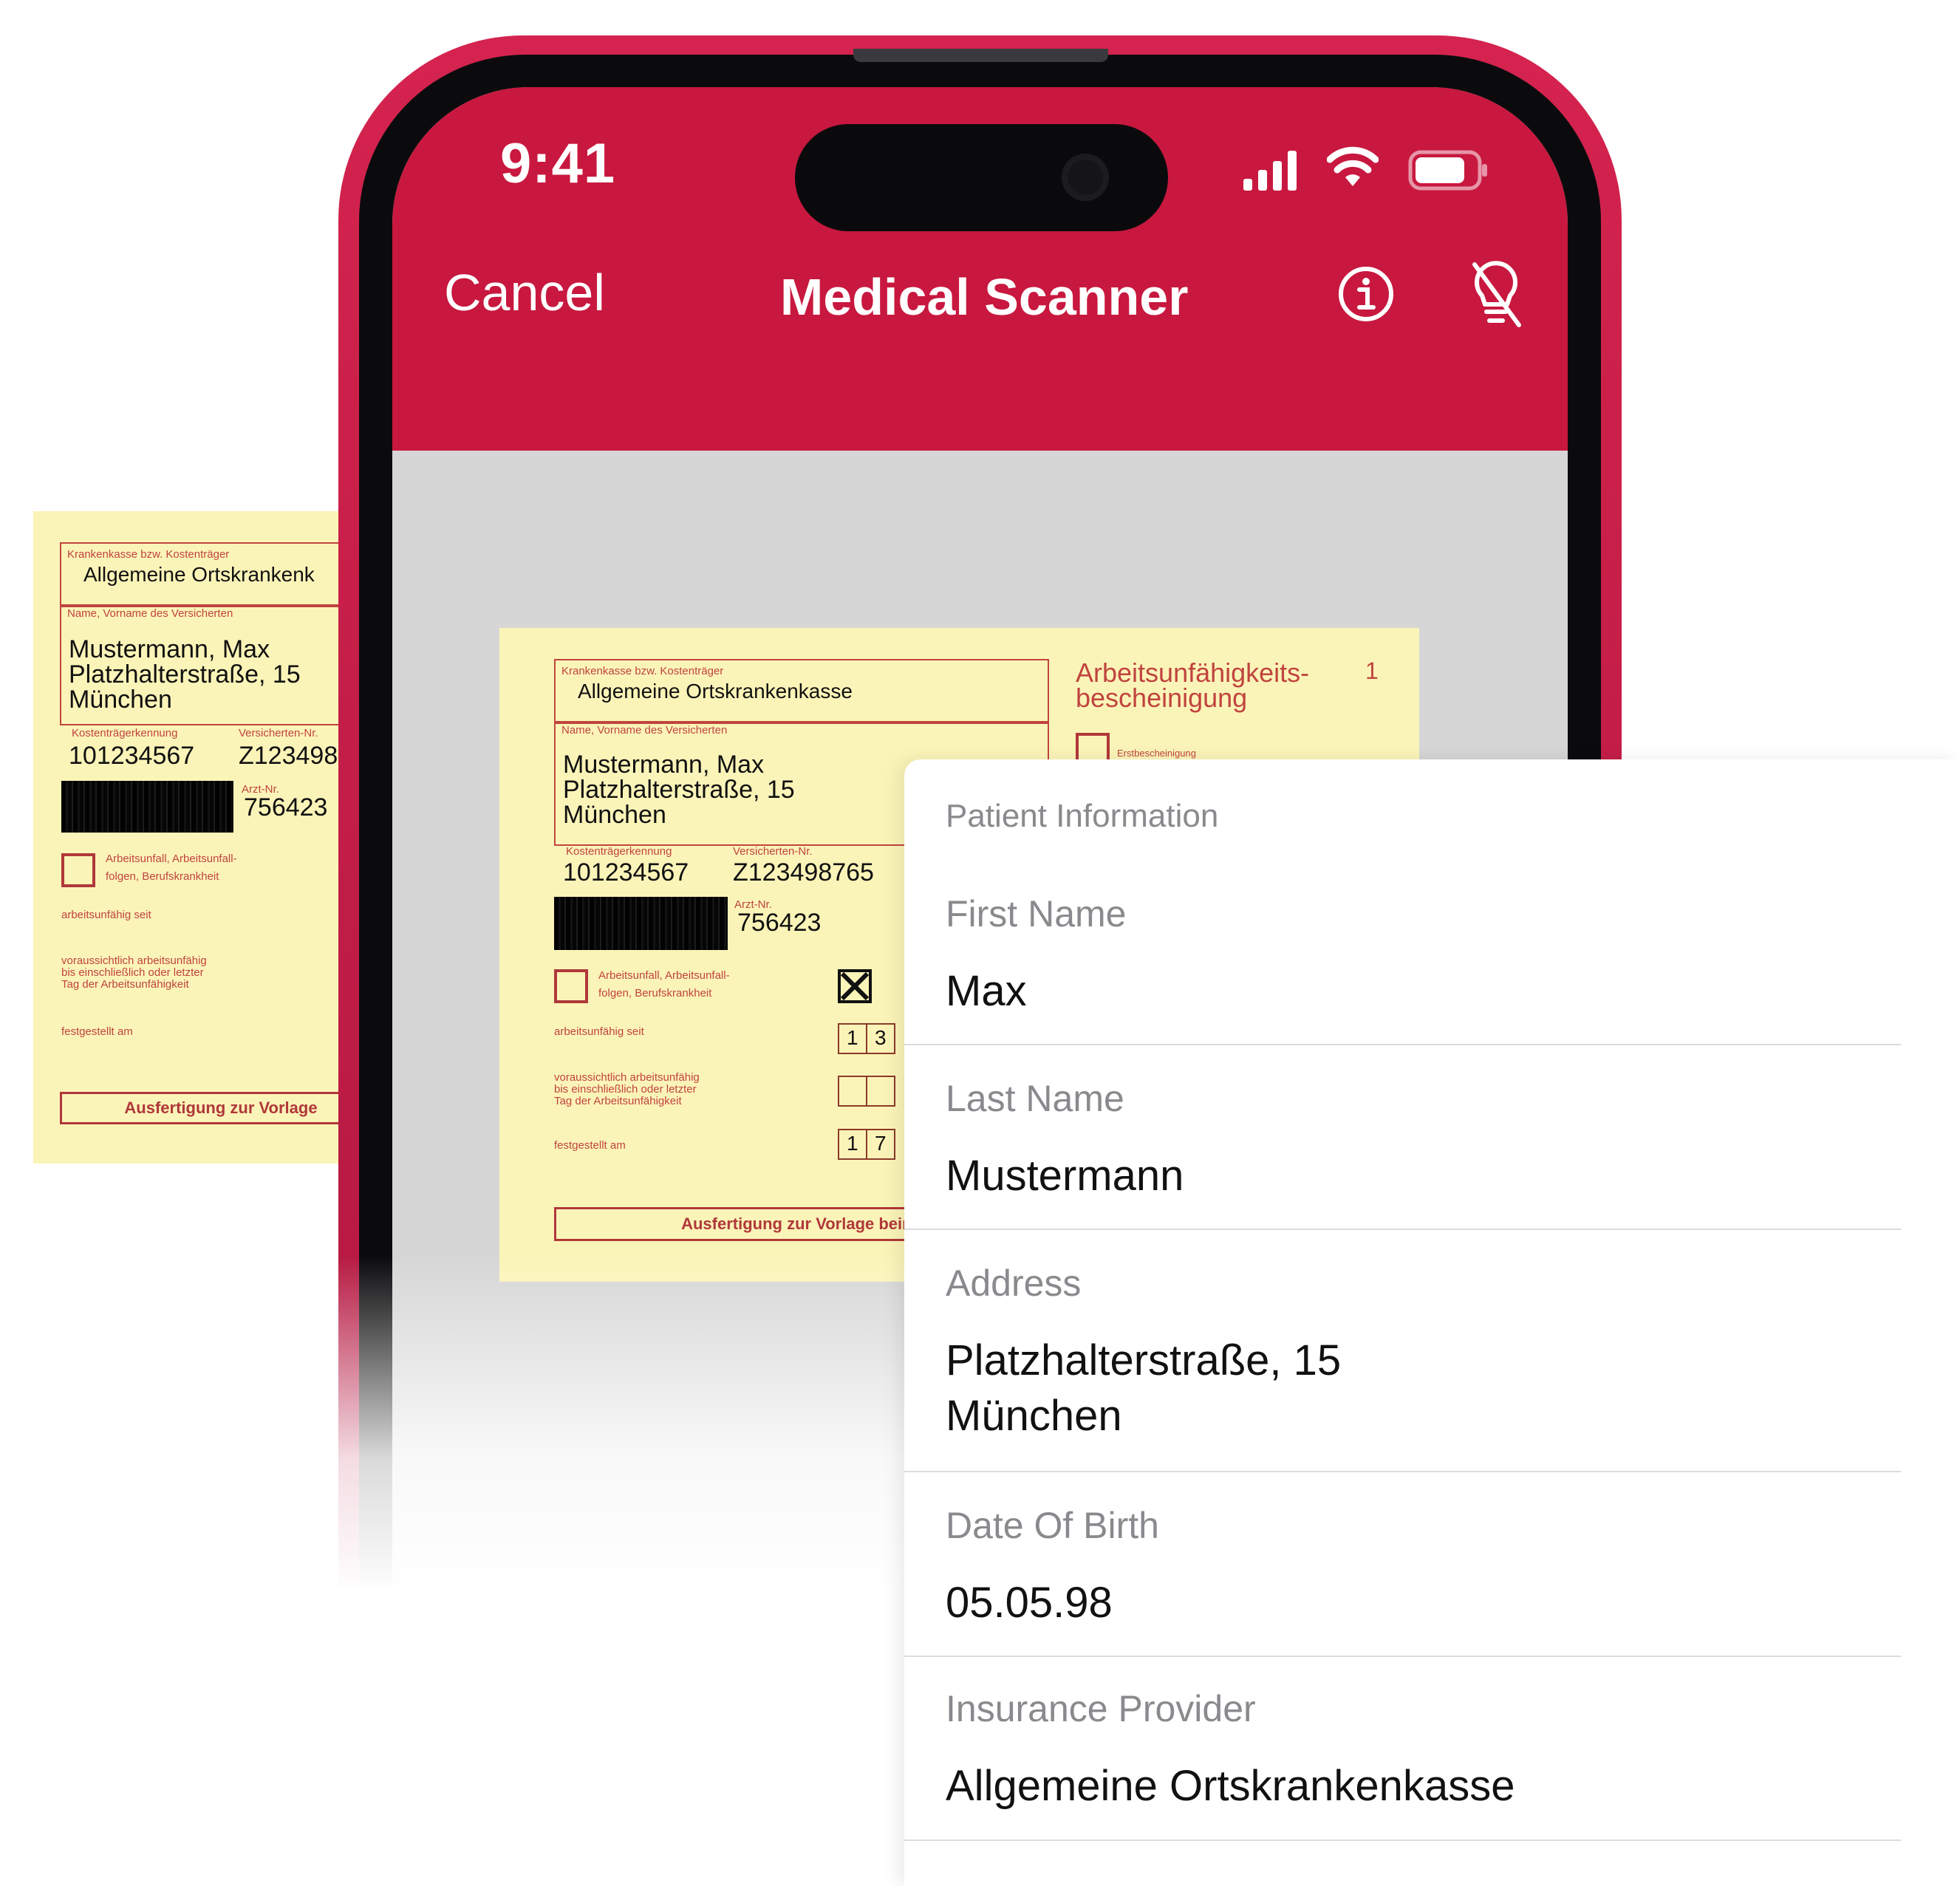  Describe the element at coordinates (1029, 1603) in the screenshot. I see `field-value: 05.05.98` at that location.